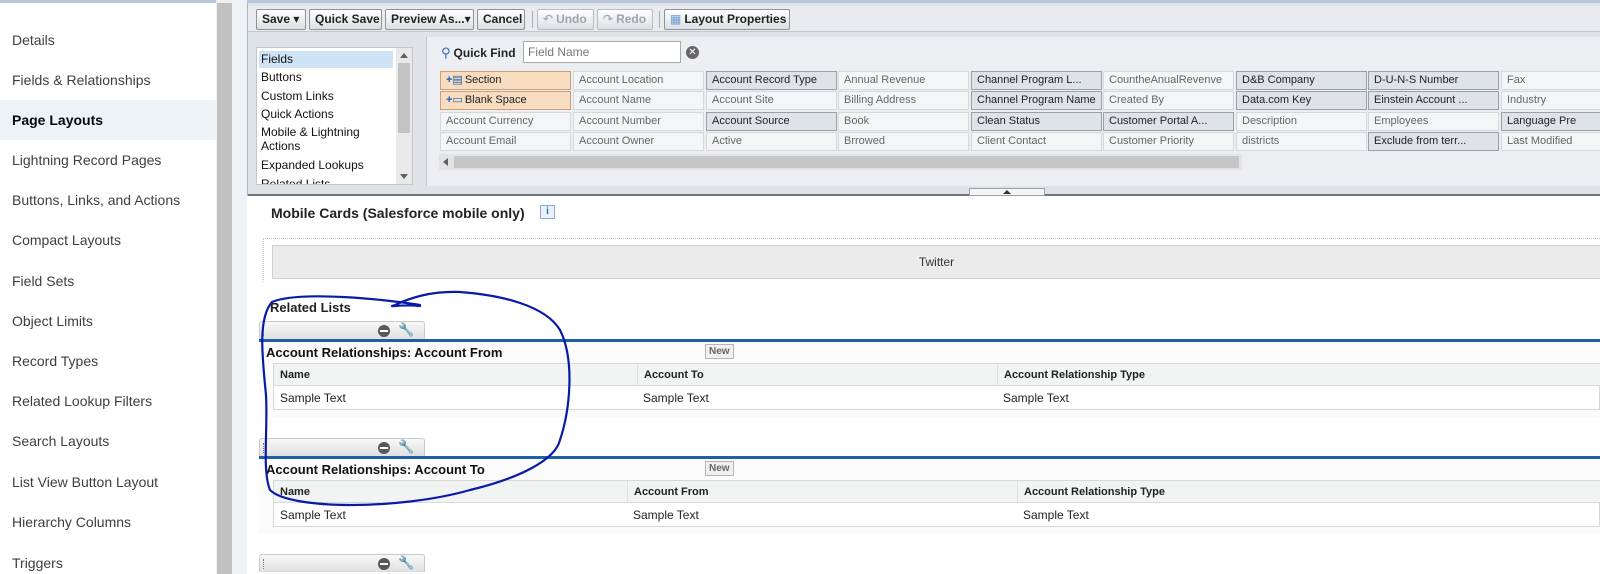  What do you see at coordinates (846, 162) in the screenshot?
I see `field-grid-scroll-thumb` at bounding box center [846, 162].